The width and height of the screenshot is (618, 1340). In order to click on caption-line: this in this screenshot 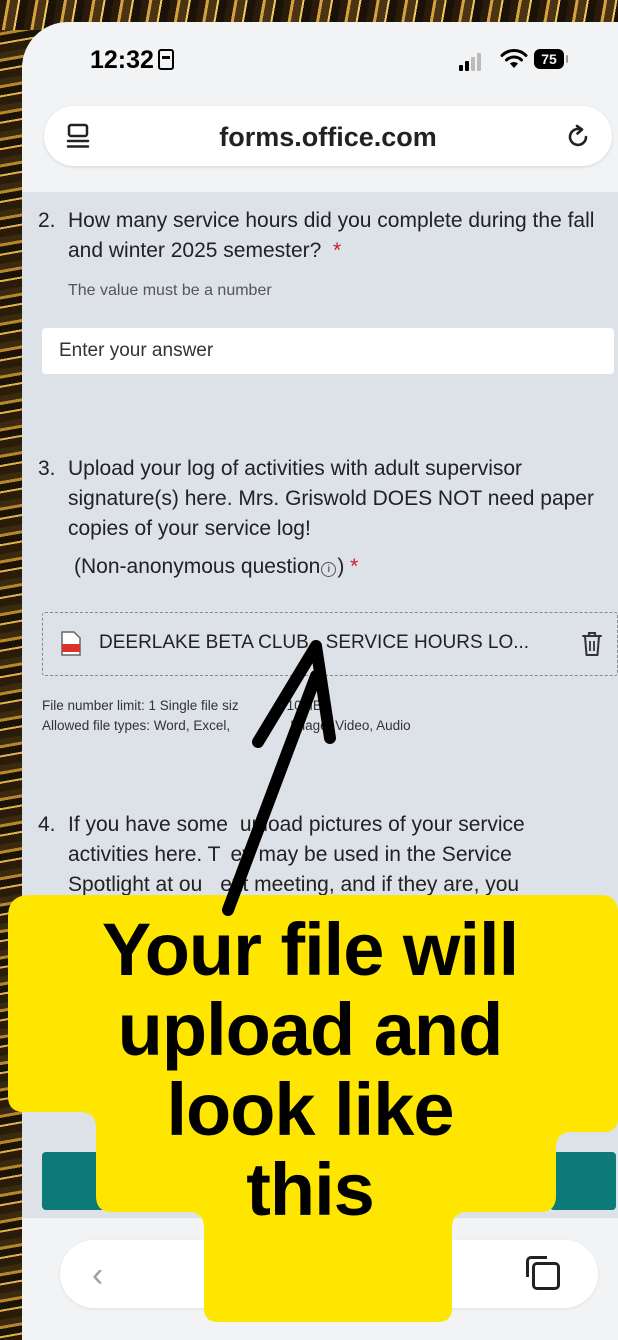, I will do `click(310, 1189)`.